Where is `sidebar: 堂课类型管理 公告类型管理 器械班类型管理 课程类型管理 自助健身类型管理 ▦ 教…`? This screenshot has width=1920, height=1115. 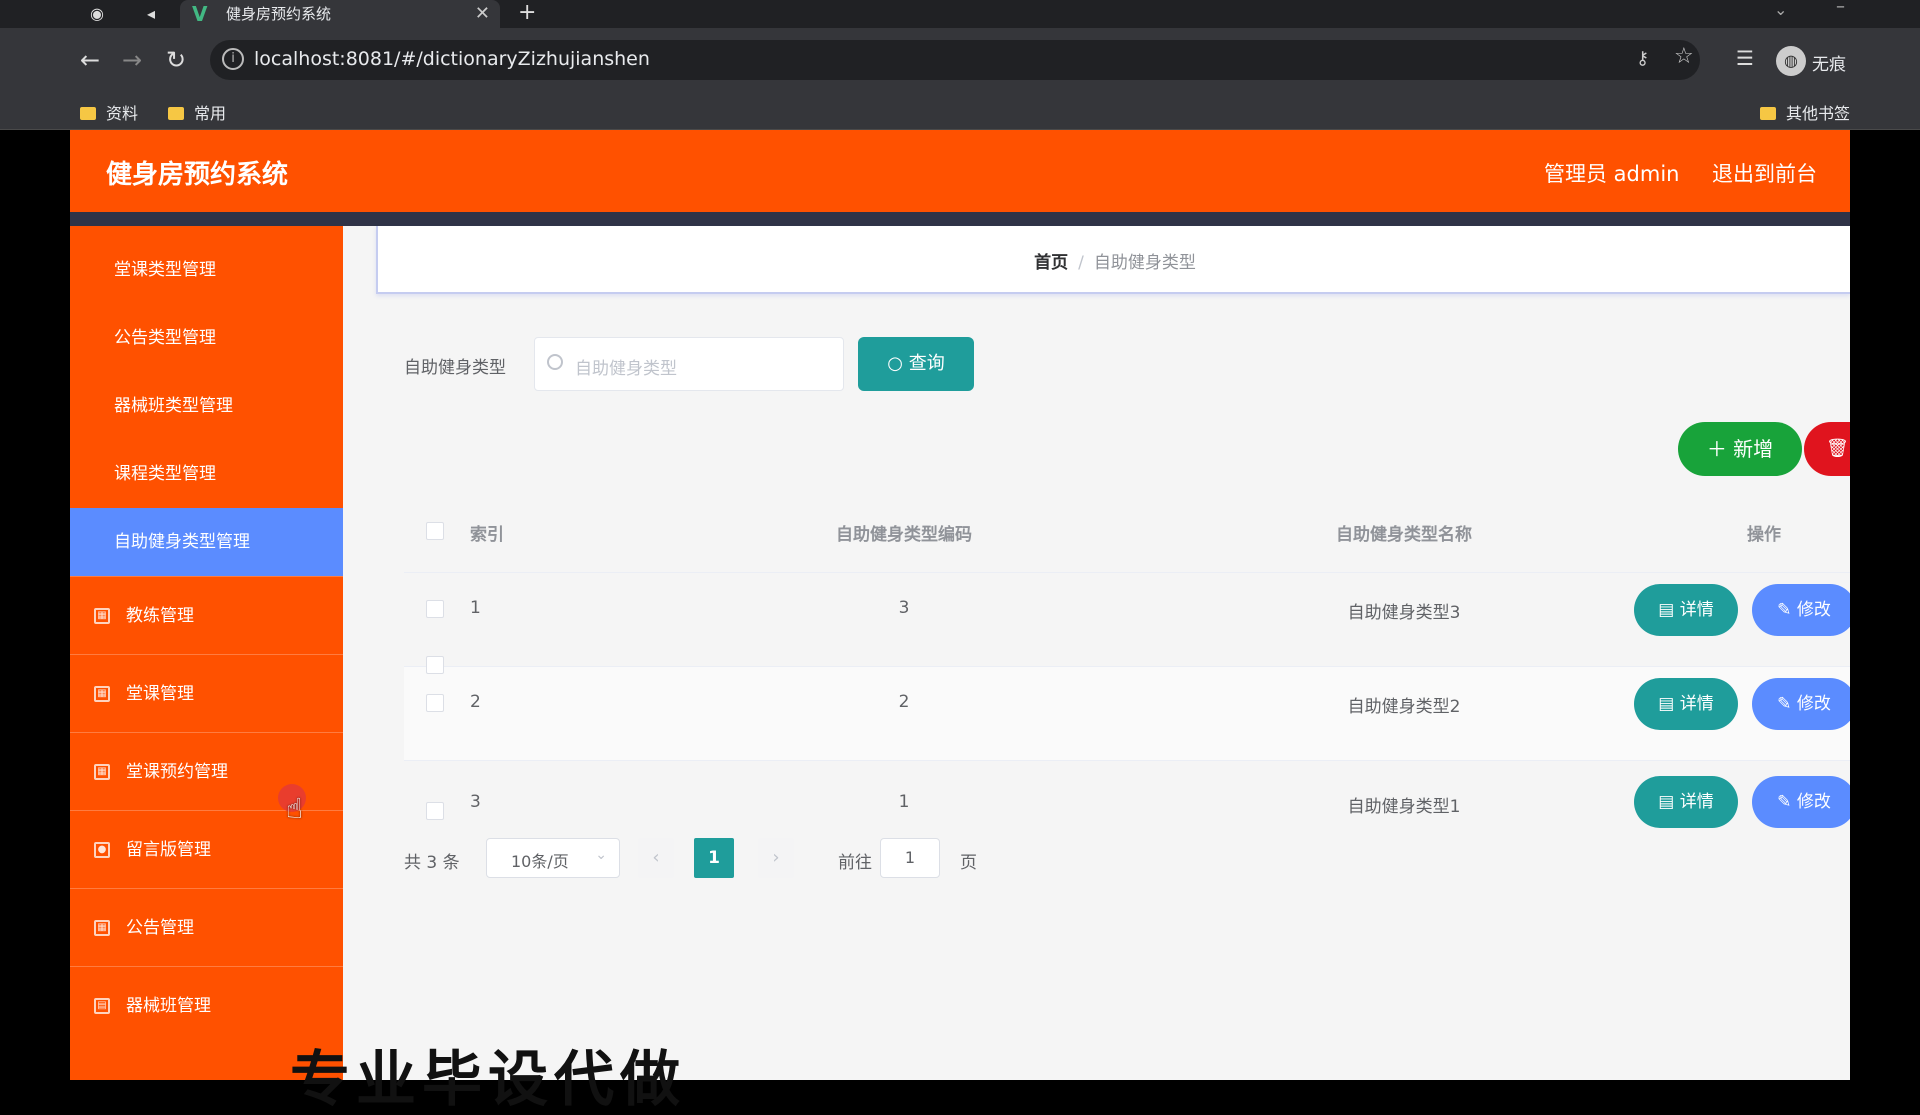 sidebar: 堂课类型管理 公告类型管理 器械班类型管理 课程类型管理 自助健身类型管理 ▦ 教… is located at coordinates (206, 653).